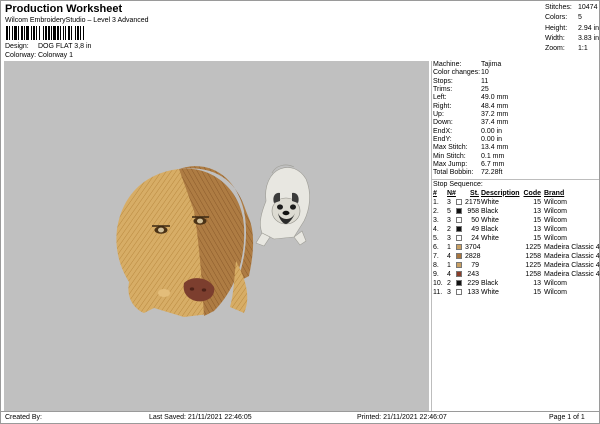 The width and height of the screenshot is (600, 424). What do you see at coordinates (443, 123) in the screenshot?
I see `property-label: Down:` at bounding box center [443, 123].